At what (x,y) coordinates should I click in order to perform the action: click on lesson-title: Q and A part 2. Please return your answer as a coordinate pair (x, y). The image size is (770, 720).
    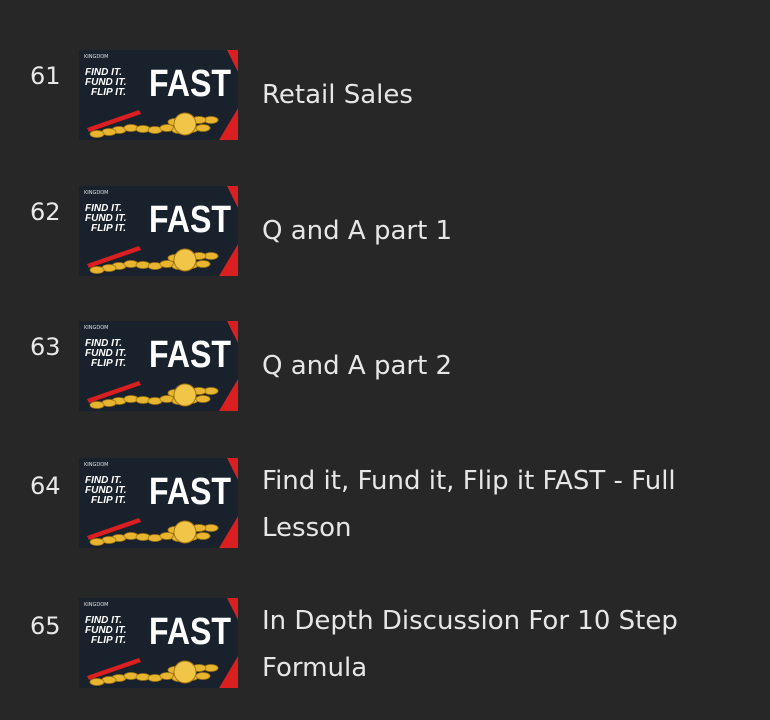
    Looking at the image, I should click on (502, 366).